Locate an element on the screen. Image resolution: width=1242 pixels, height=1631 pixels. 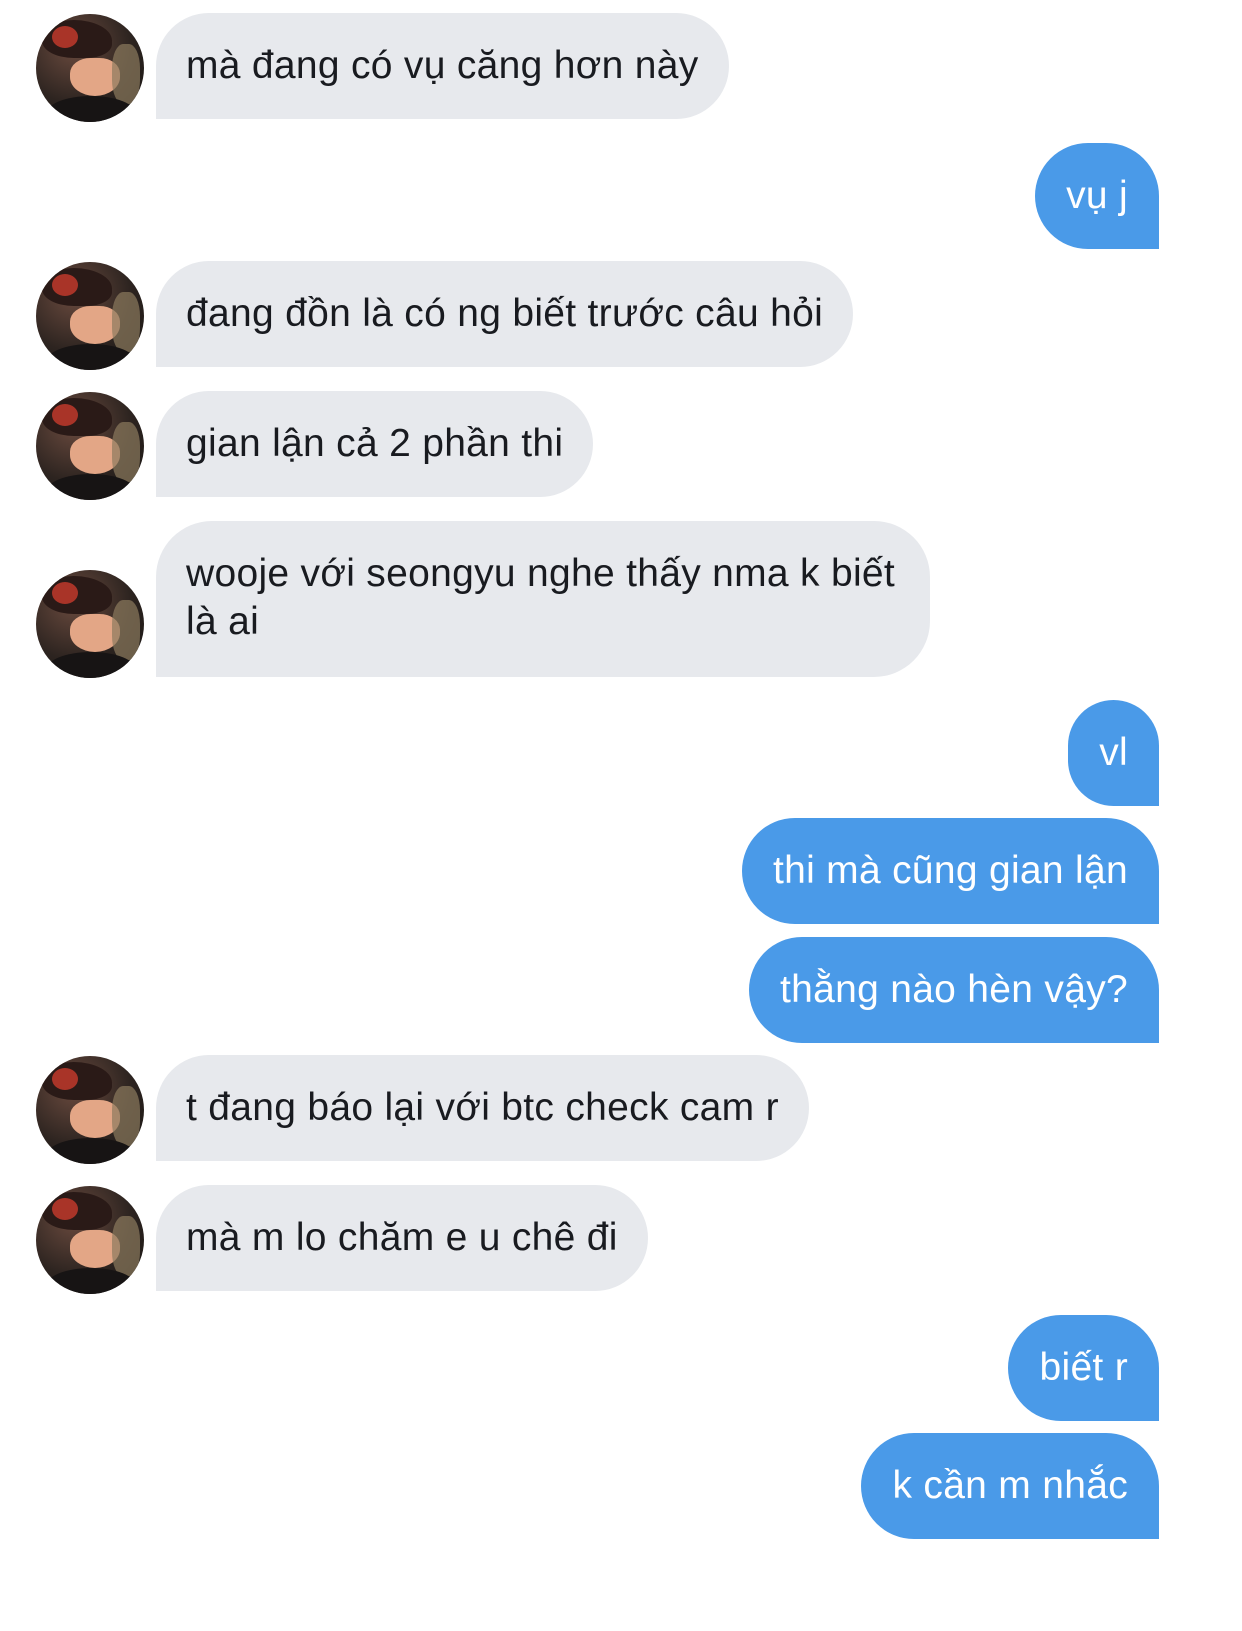
incoming-message: gian lận cả 2 phần thi is located at coordinates (375, 444).